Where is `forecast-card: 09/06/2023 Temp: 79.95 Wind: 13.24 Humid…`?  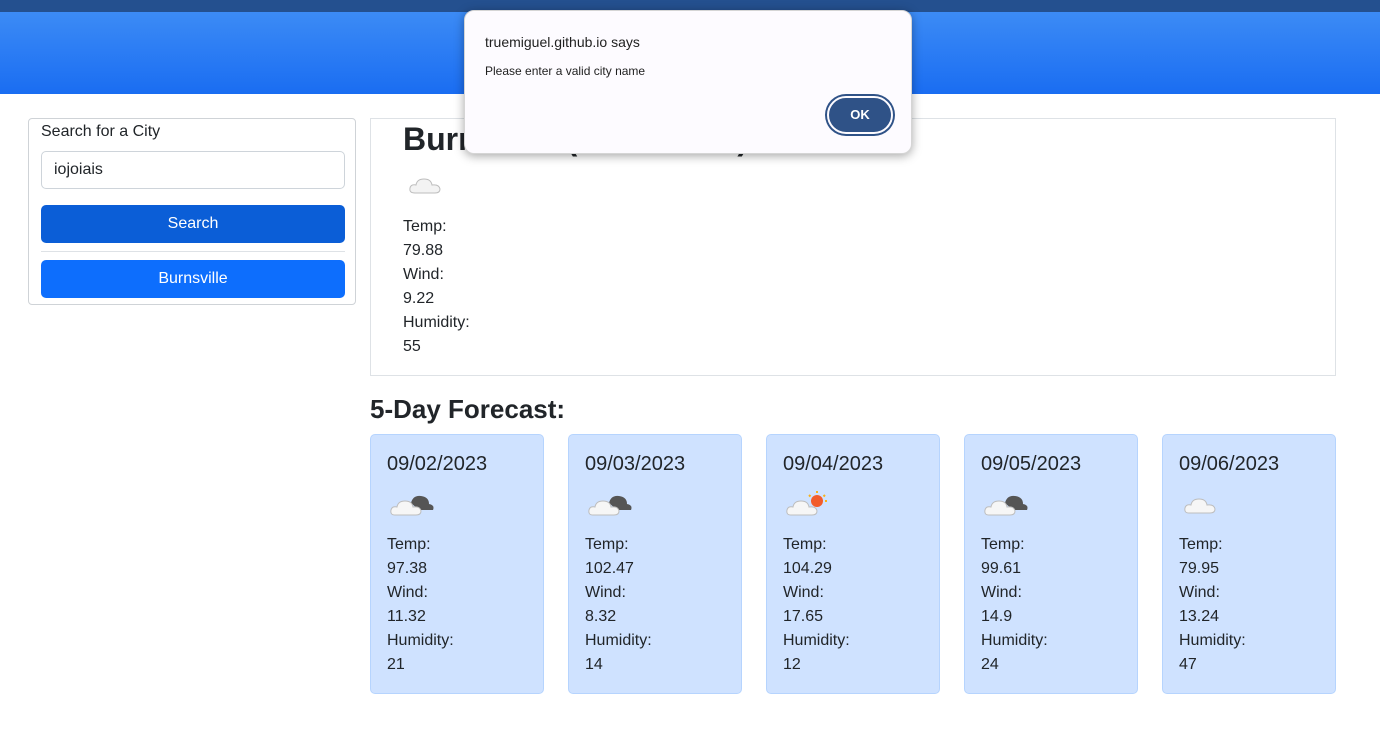
forecast-card: 09/06/2023 Temp: 79.95 Wind: 13.24 Humid… is located at coordinates (1249, 564).